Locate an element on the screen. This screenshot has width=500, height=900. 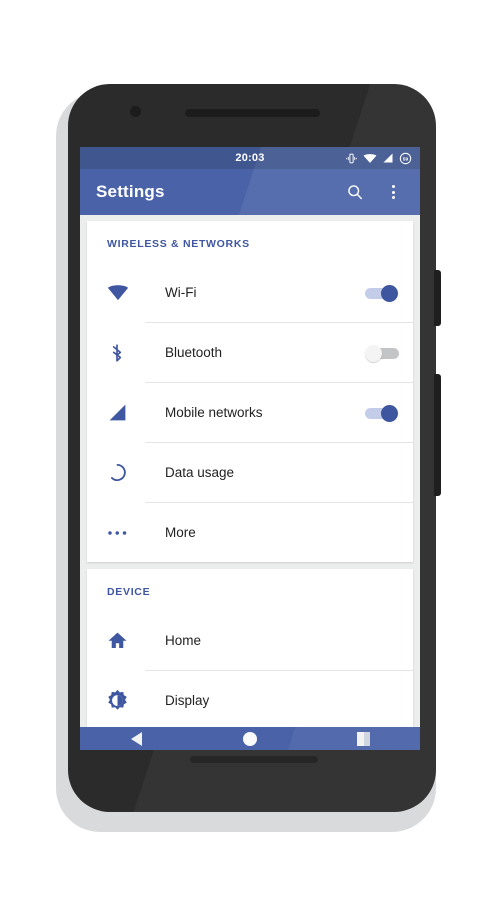
bluetooth-toggle is located at coordinates (382, 353).